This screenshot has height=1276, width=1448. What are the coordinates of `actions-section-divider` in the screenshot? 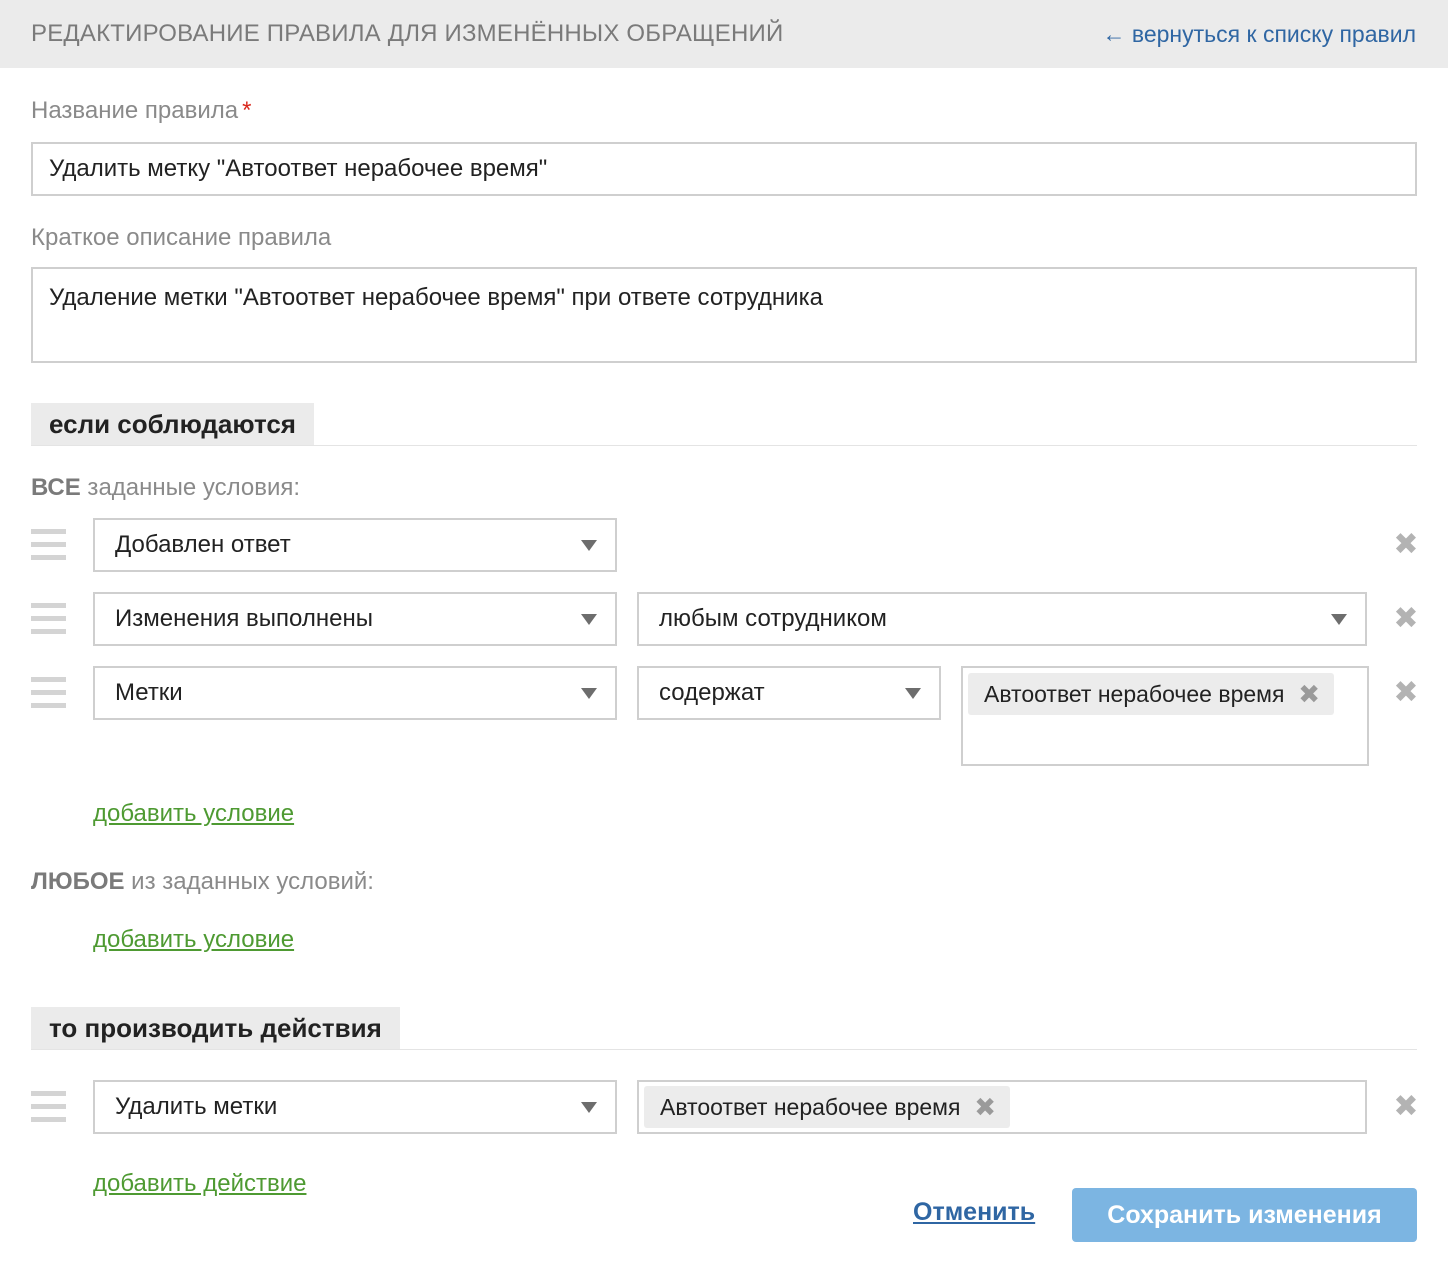 It's located at (724, 1049).